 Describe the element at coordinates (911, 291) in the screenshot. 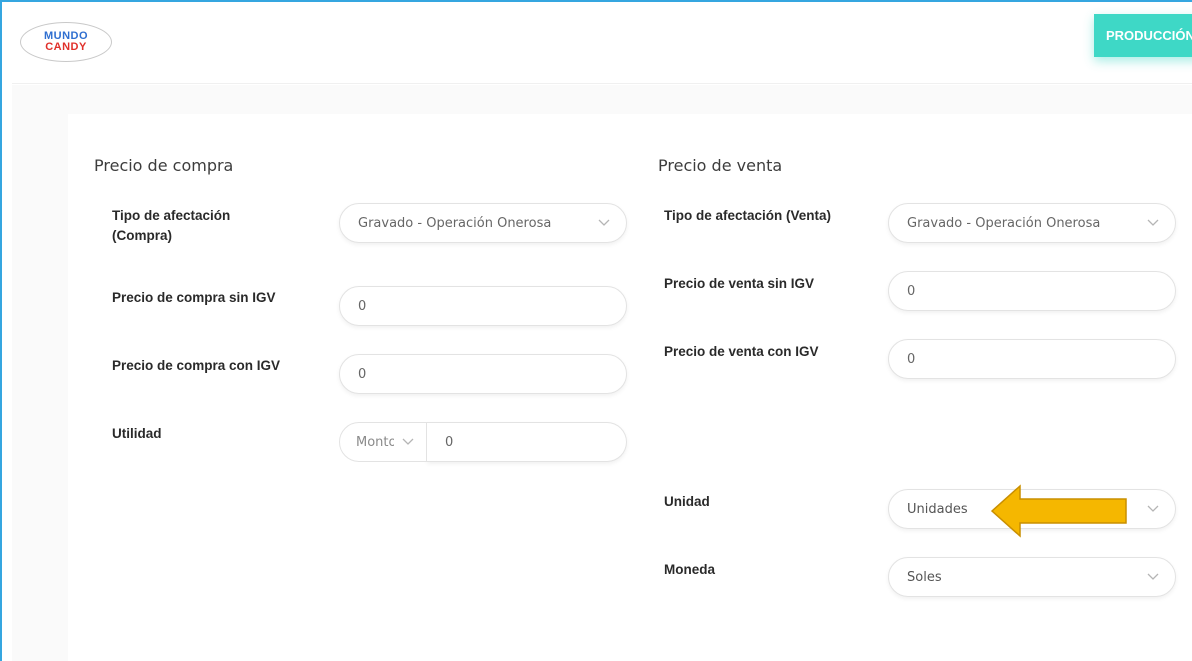

I see `sale-price-without-igv-value: 0` at that location.